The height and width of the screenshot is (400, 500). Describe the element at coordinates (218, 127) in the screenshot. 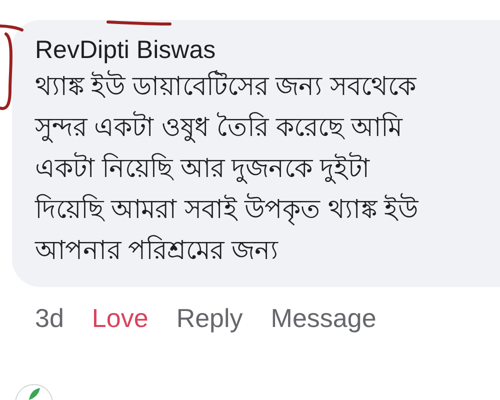

I see `comment-text-line: সুন্দর একটা ওষুধ তৈরি করেছে আমি` at that location.